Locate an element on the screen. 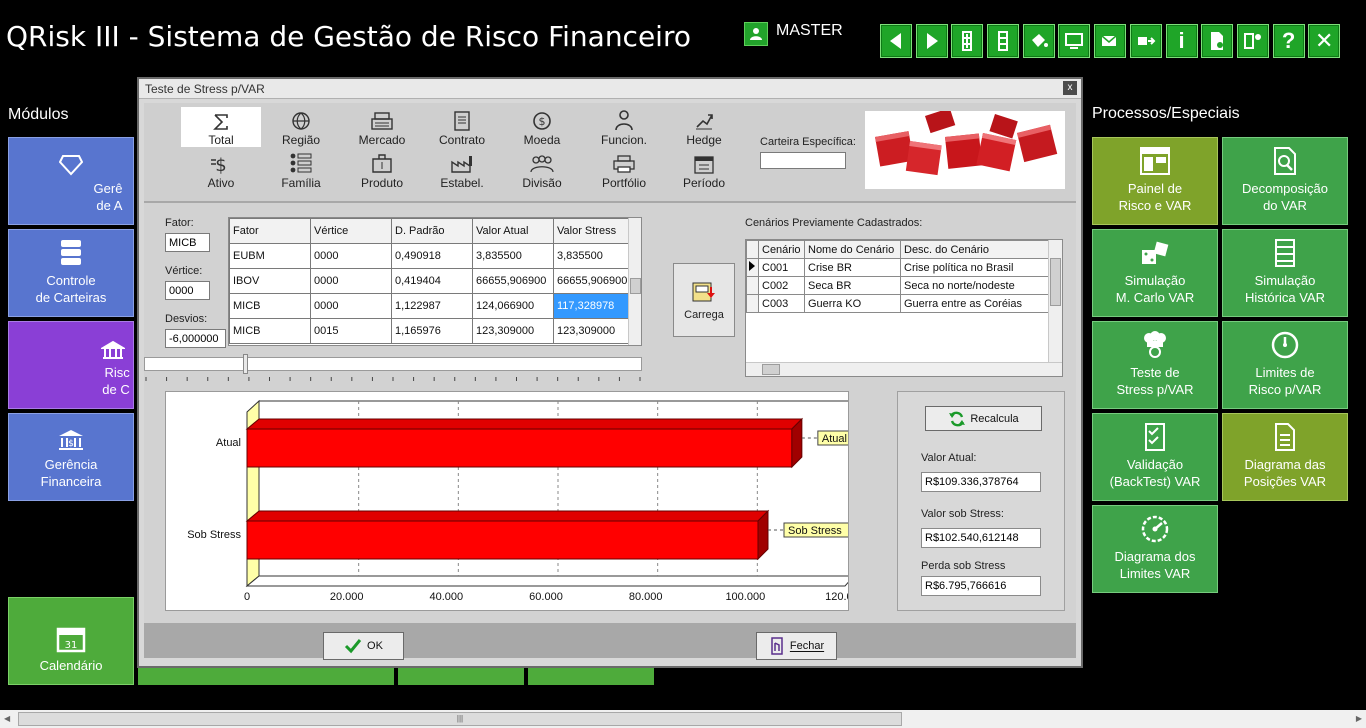 The height and width of the screenshot is (728, 1366). table-row: MICB 0000 1,122987 124,066900 117,328978 is located at coordinates (431, 306).